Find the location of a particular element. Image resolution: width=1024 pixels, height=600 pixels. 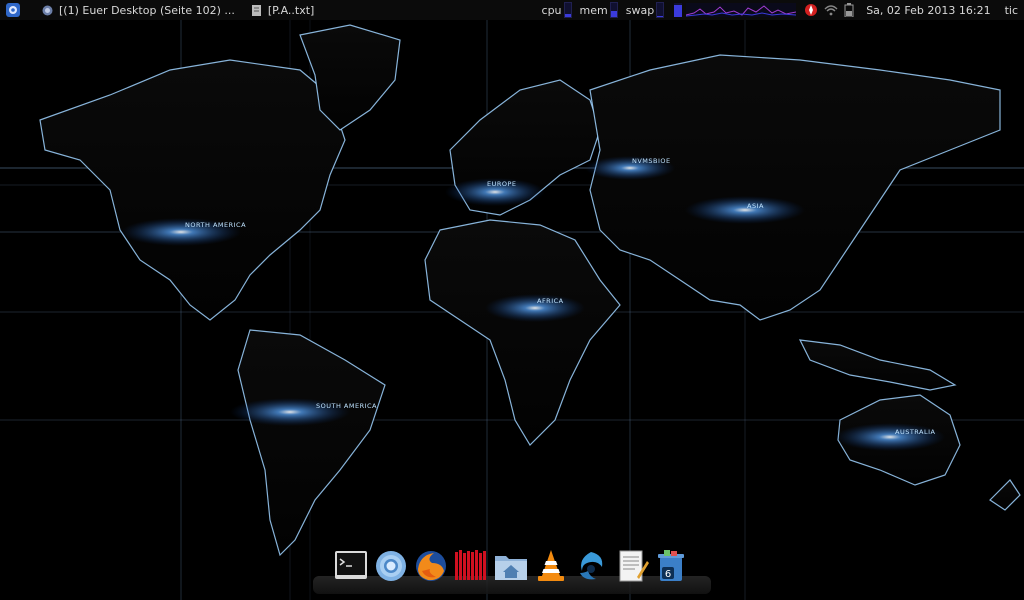

firefox-icon is located at coordinates (47, 10).